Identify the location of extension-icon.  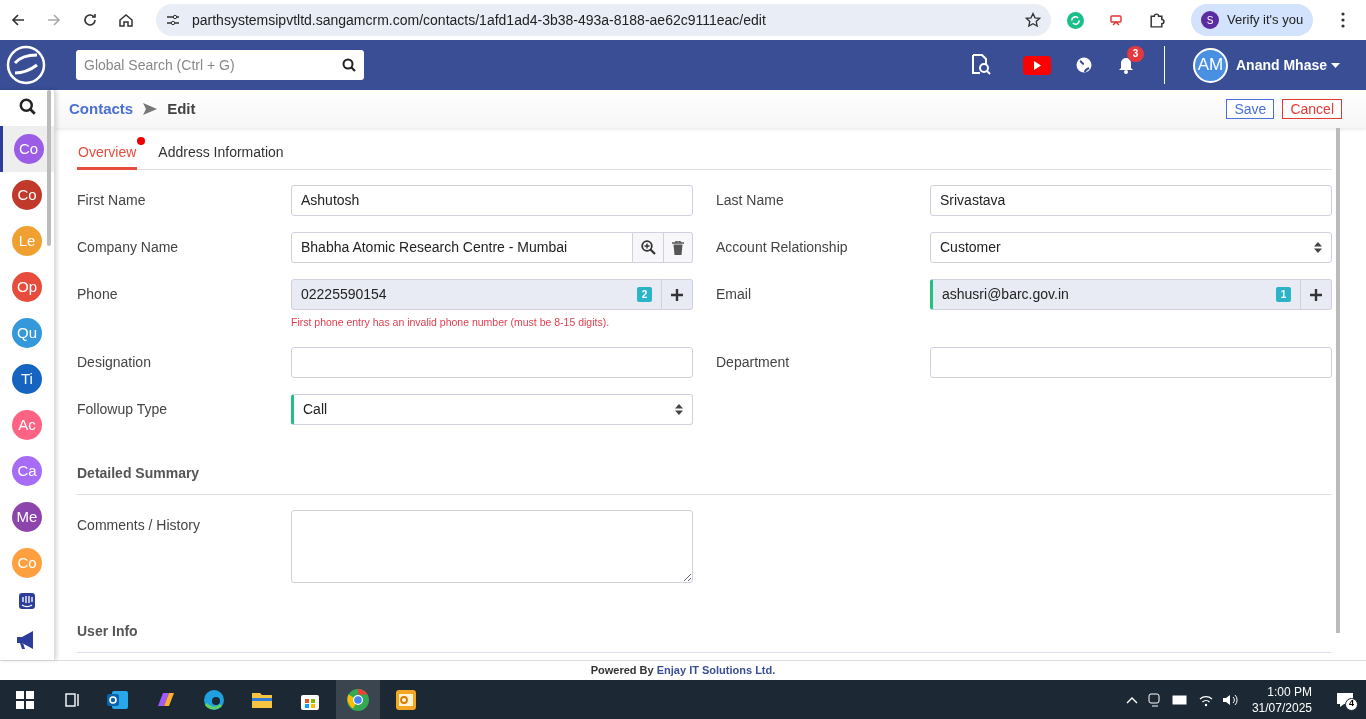
(1116, 20).